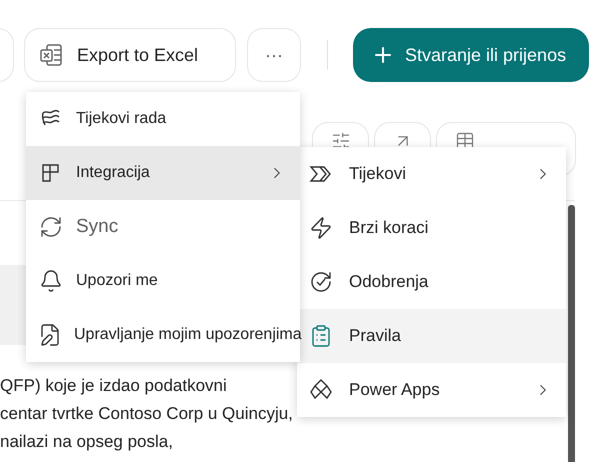  What do you see at coordinates (471, 55) in the screenshot?
I see `create-button: Stvaranje ili prijenos` at bounding box center [471, 55].